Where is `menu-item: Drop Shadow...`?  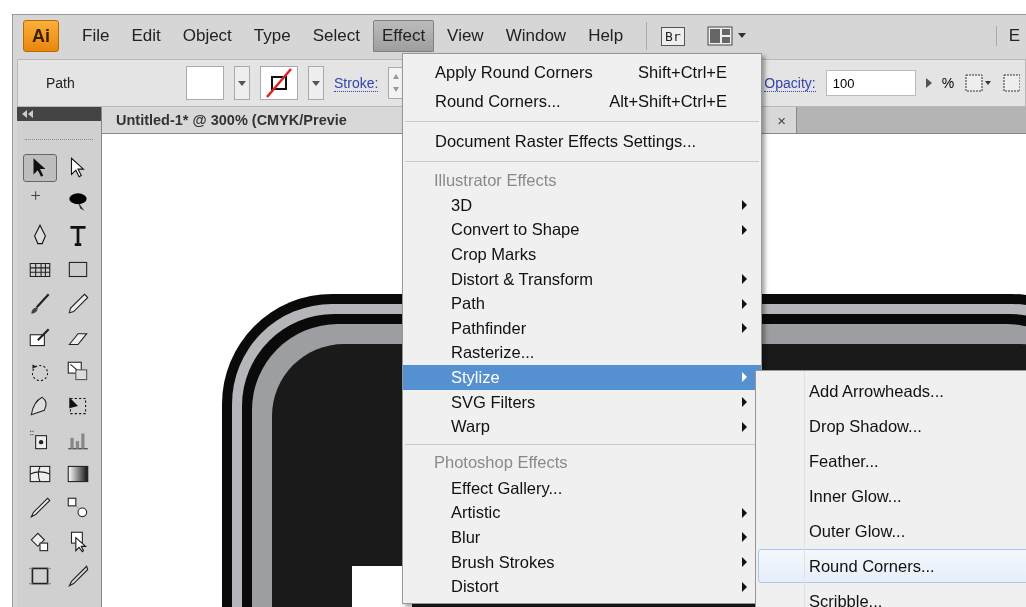 menu-item: Drop Shadow... is located at coordinates (892, 426).